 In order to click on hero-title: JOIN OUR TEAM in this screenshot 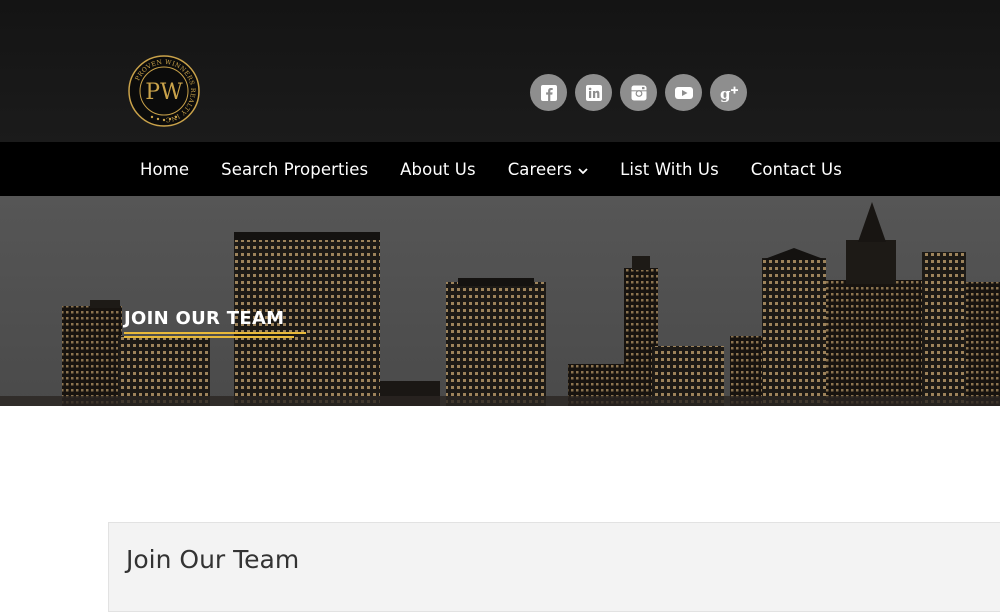, I will do `click(204, 318)`.